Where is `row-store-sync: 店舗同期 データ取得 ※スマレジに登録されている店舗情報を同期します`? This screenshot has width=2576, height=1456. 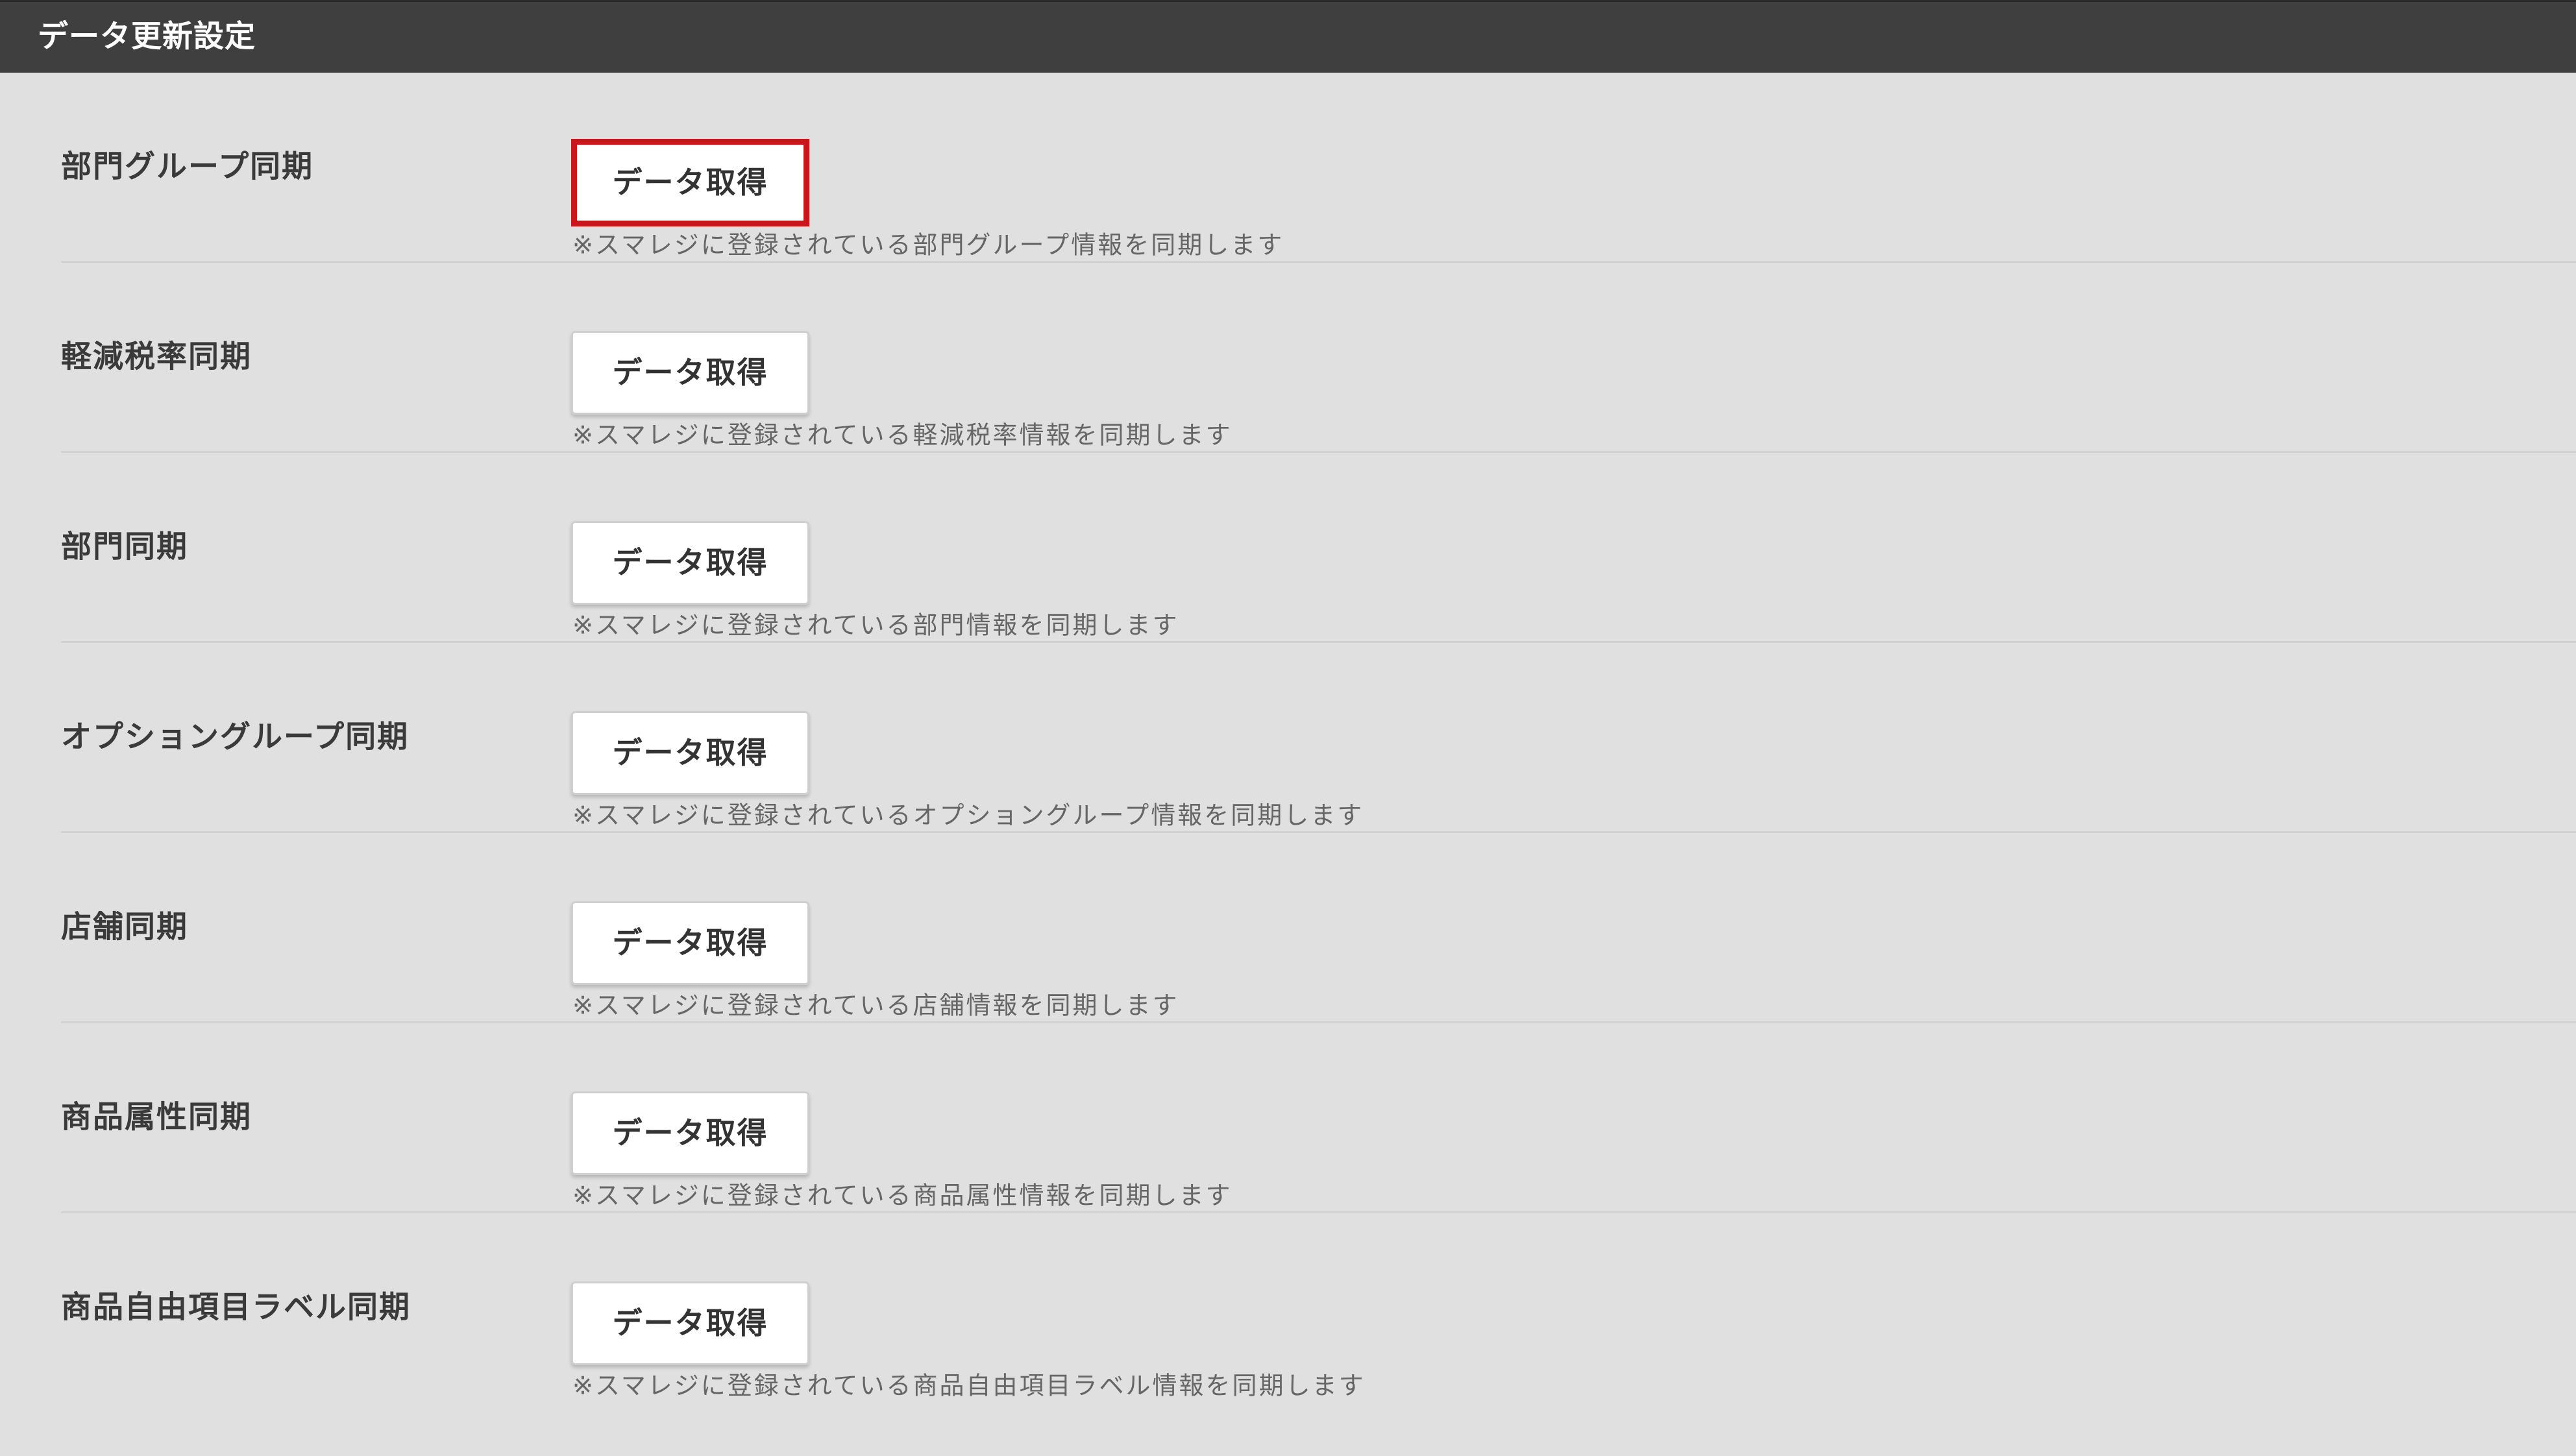
row-store-sync: 店舗同期 データ取得 ※スマレジに登録されている店舗情報を同期します is located at coordinates (1288, 928).